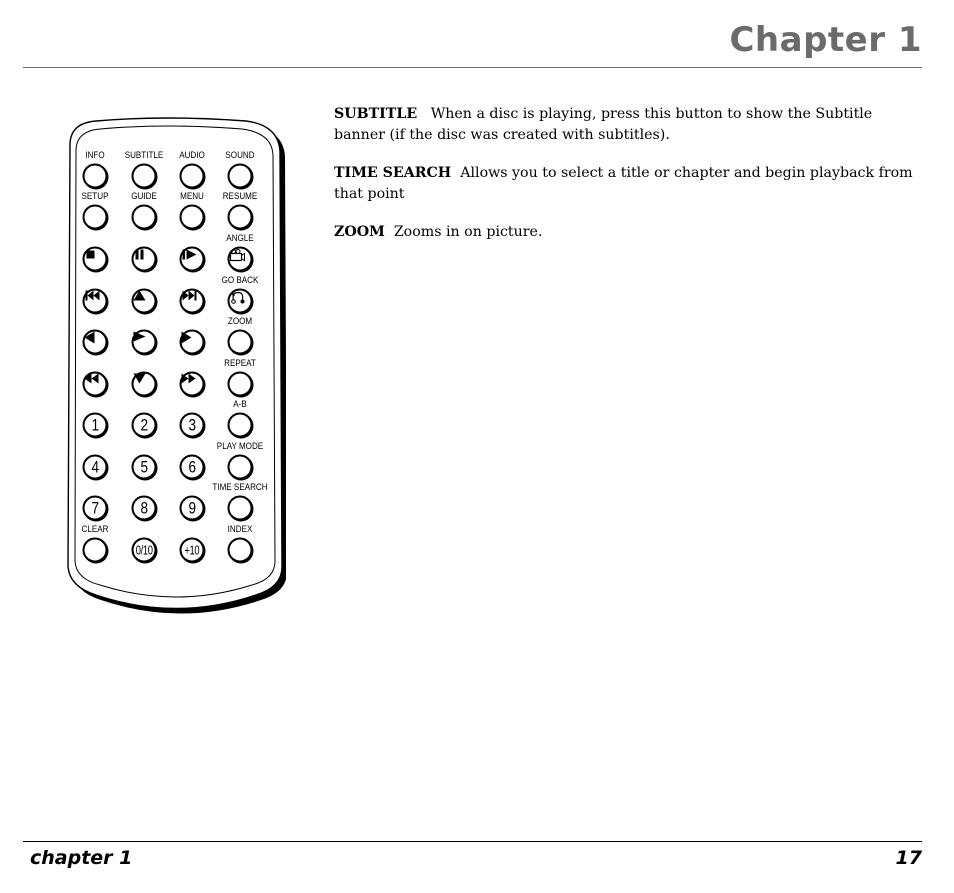 The height and width of the screenshot is (893, 954). What do you see at coordinates (95, 155) in the screenshot?
I see `button-label-info: INFO` at bounding box center [95, 155].